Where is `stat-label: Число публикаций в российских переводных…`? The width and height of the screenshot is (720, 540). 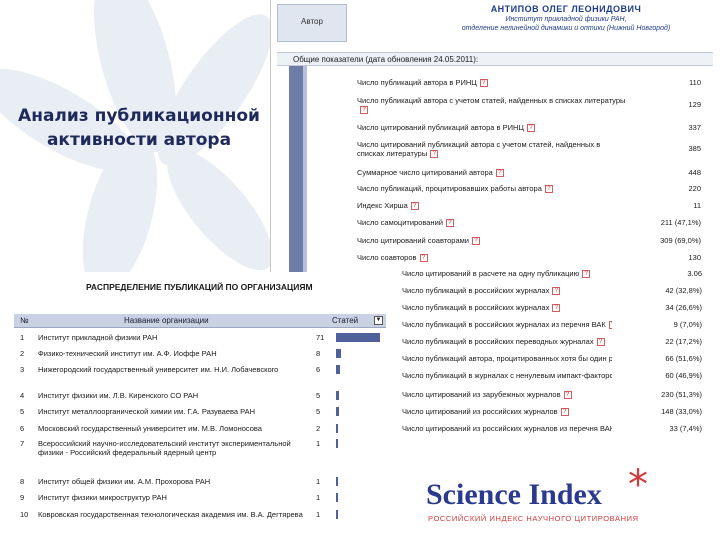 stat-label: Число публикаций в российских переводных… is located at coordinates (498, 341).